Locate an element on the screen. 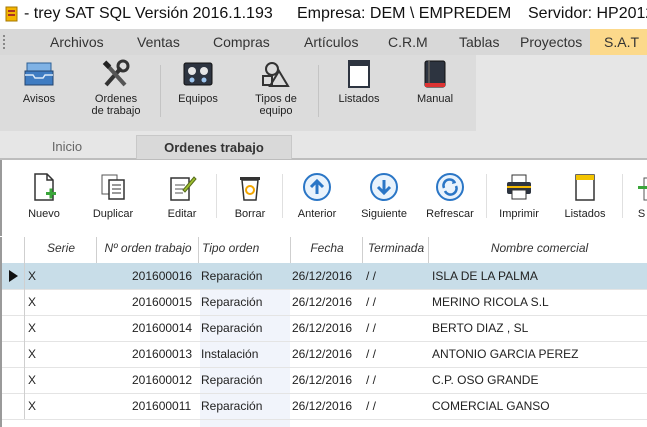  menu-articulos: Artículos is located at coordinates (331, 42).